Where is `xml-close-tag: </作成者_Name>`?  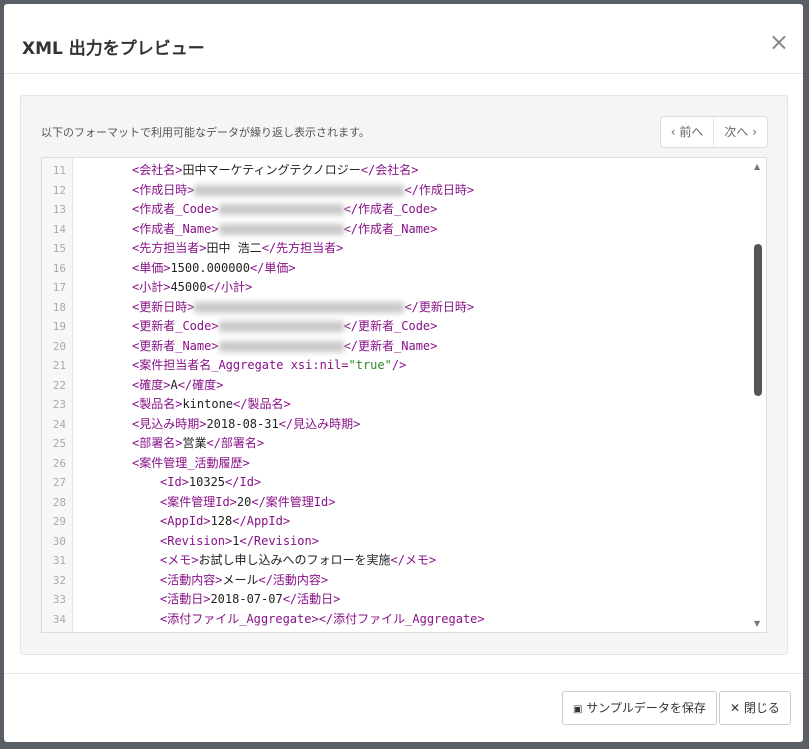
xml-close-tag: </作成者_Name> is located at coordinates (390, 228).